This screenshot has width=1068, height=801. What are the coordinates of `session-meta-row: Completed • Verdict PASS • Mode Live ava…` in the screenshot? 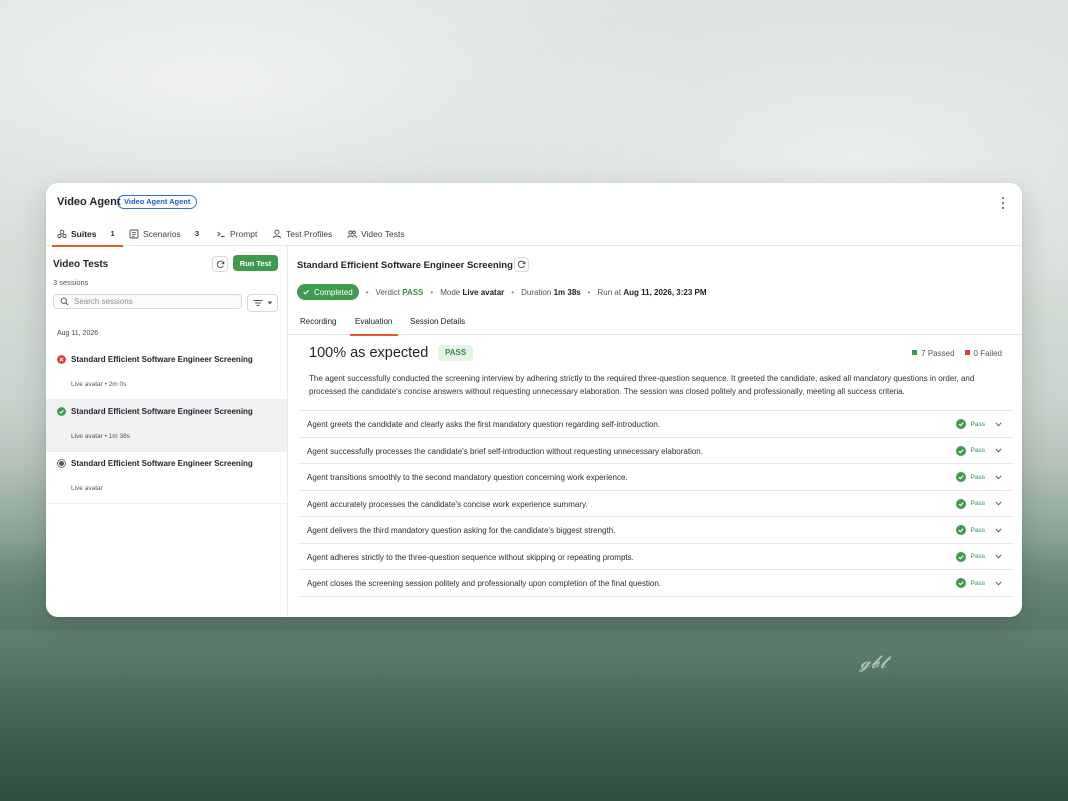 It's located at (502, 292).